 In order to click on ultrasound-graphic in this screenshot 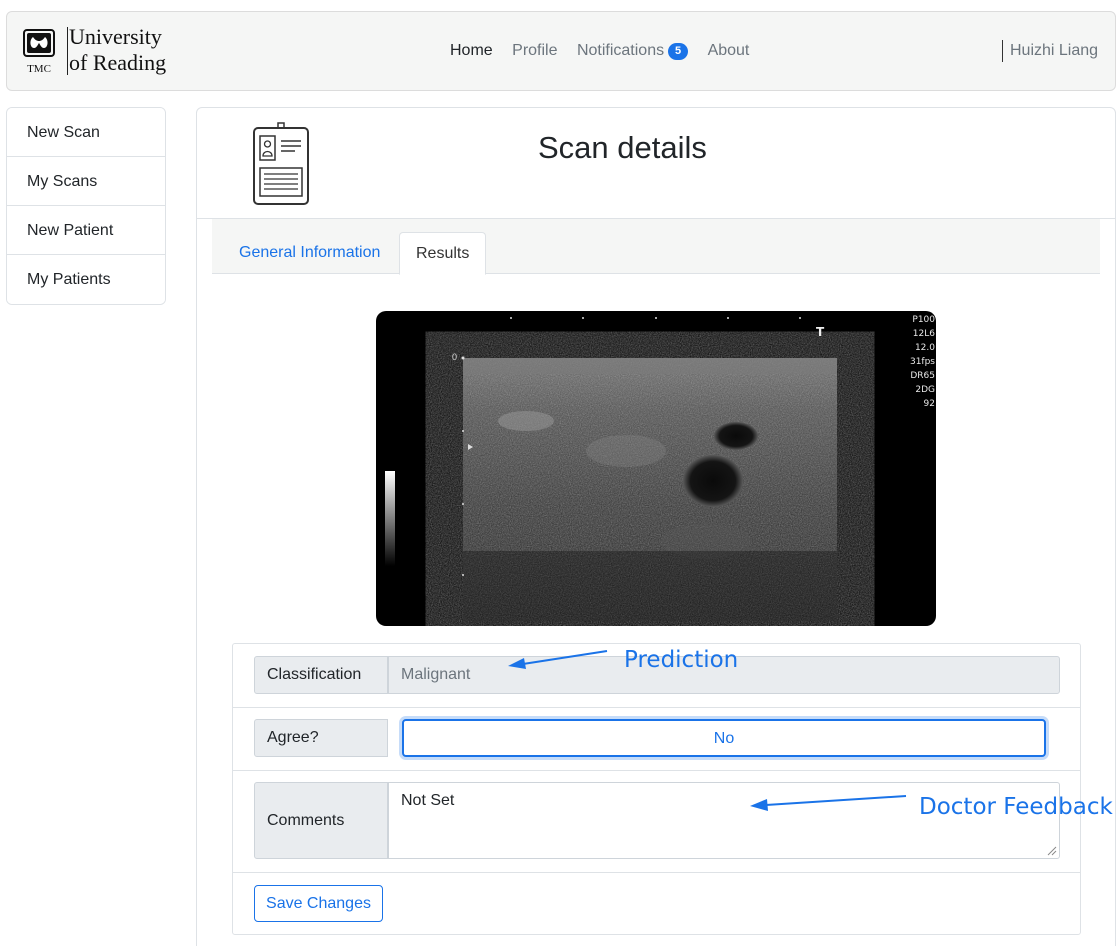, I will do `click(611, 469)`.